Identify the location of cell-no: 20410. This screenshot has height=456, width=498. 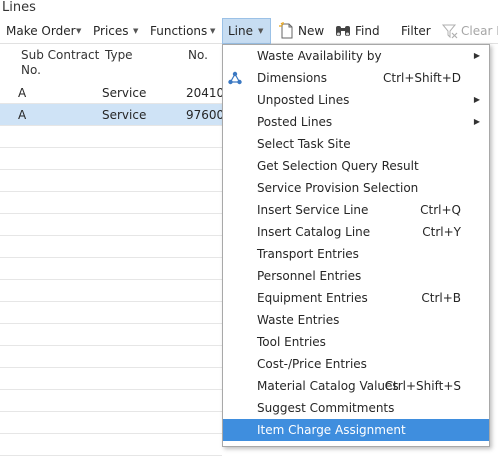
(205, 93).